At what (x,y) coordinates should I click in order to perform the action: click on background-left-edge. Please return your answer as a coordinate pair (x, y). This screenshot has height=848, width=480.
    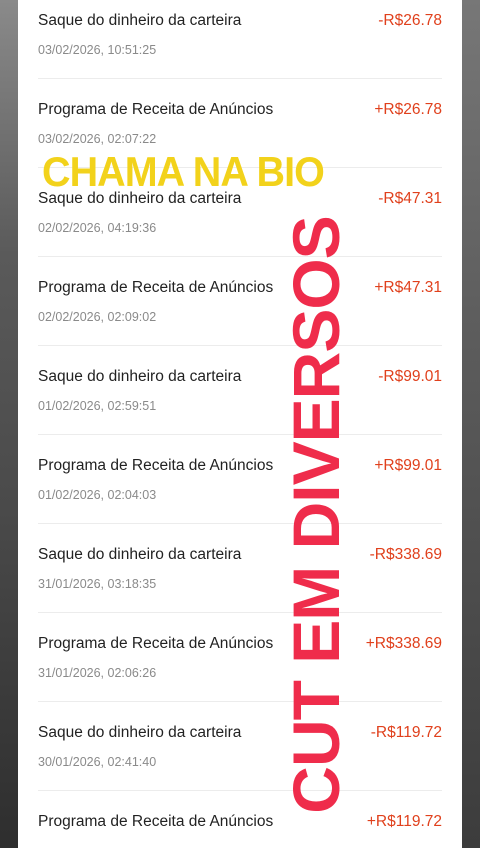
    Looking at the image, I should click on (9, 424).